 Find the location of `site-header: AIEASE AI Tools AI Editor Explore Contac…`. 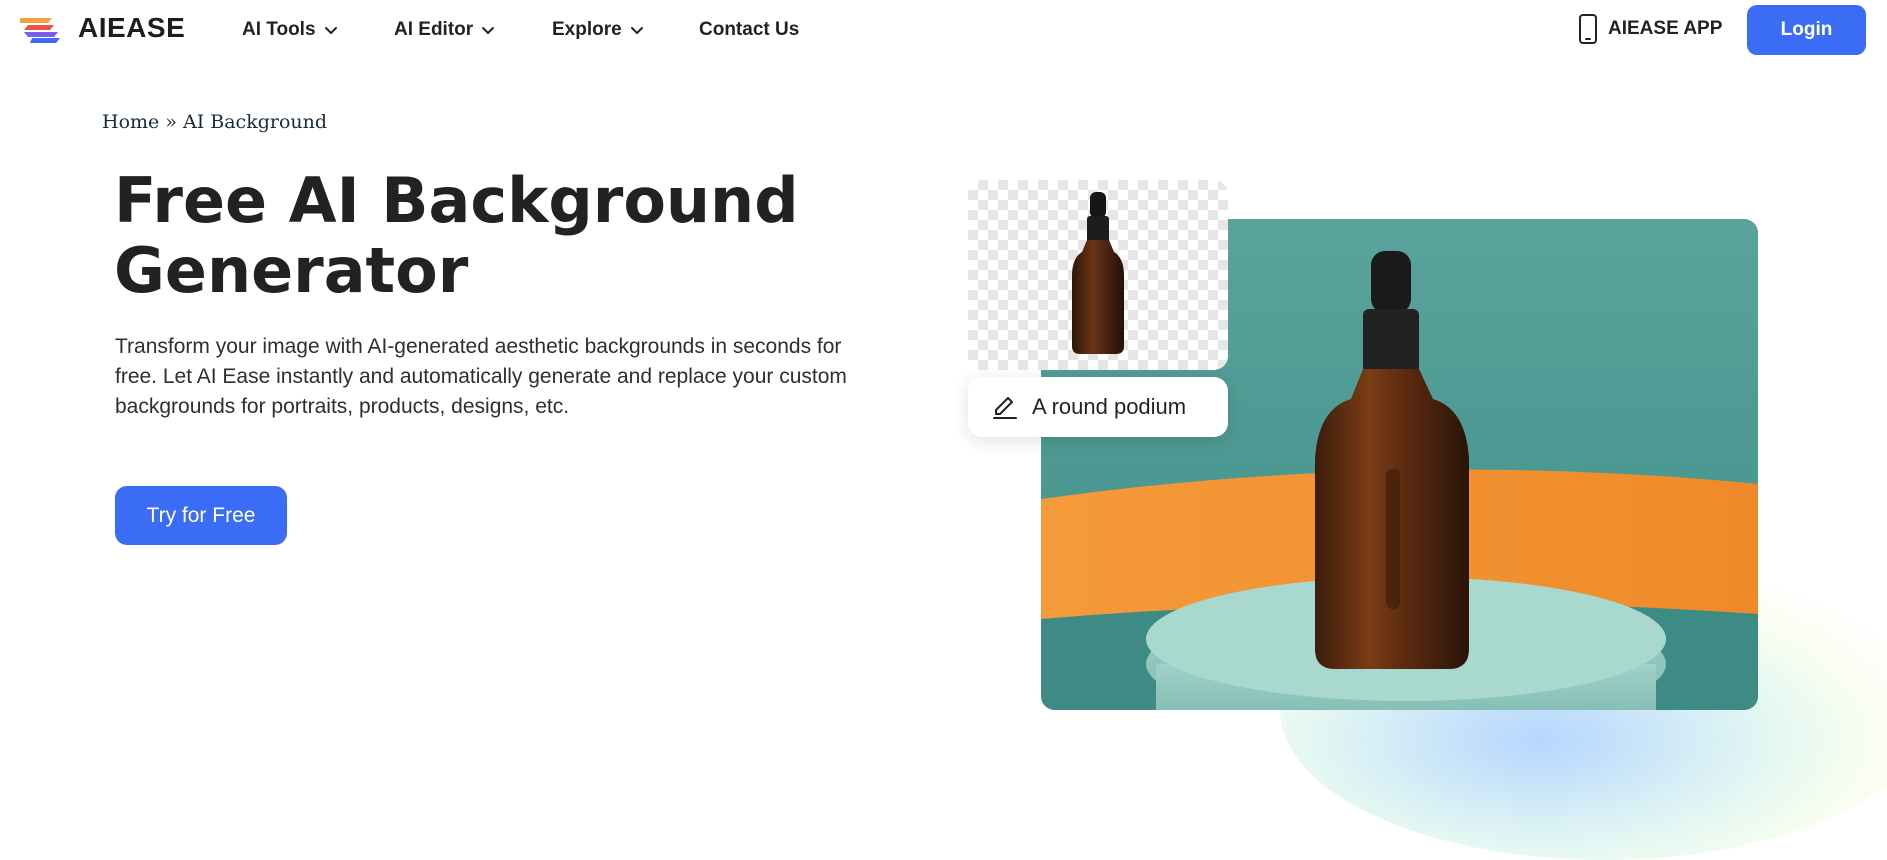

site-header: AIEASE AI Tools AI Editor Explore Contac… is located at coordinates (943, 30).